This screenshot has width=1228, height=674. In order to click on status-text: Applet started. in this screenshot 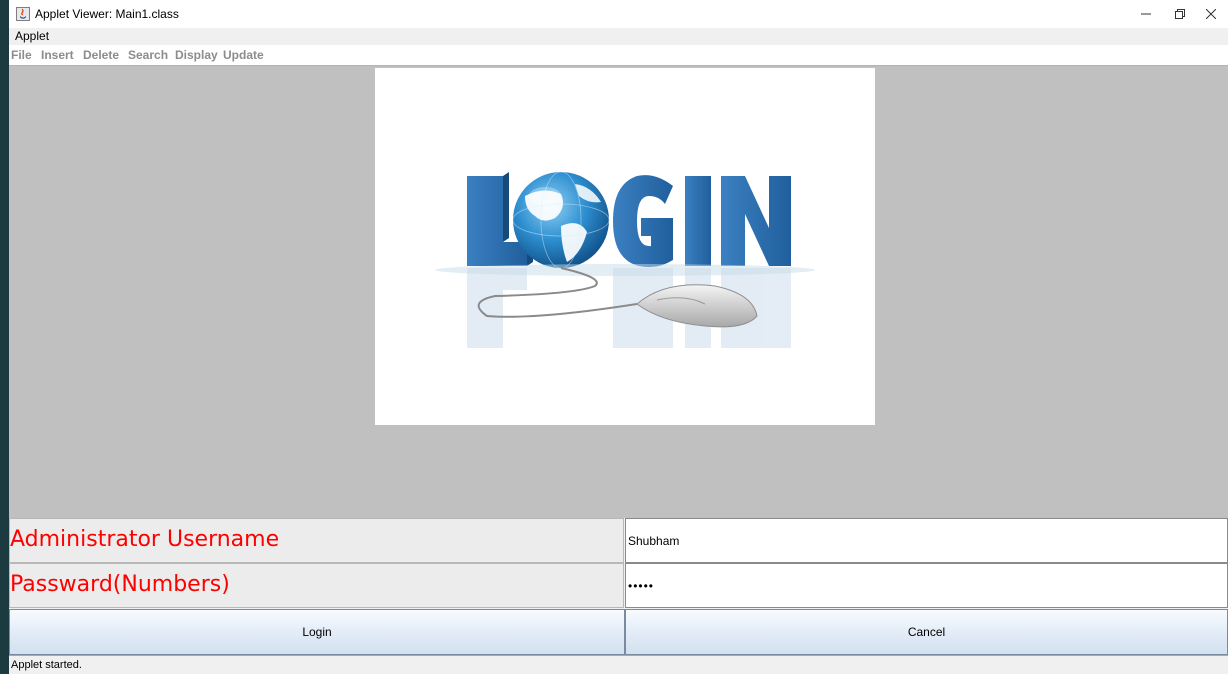, I will do `click(46, 665)`.